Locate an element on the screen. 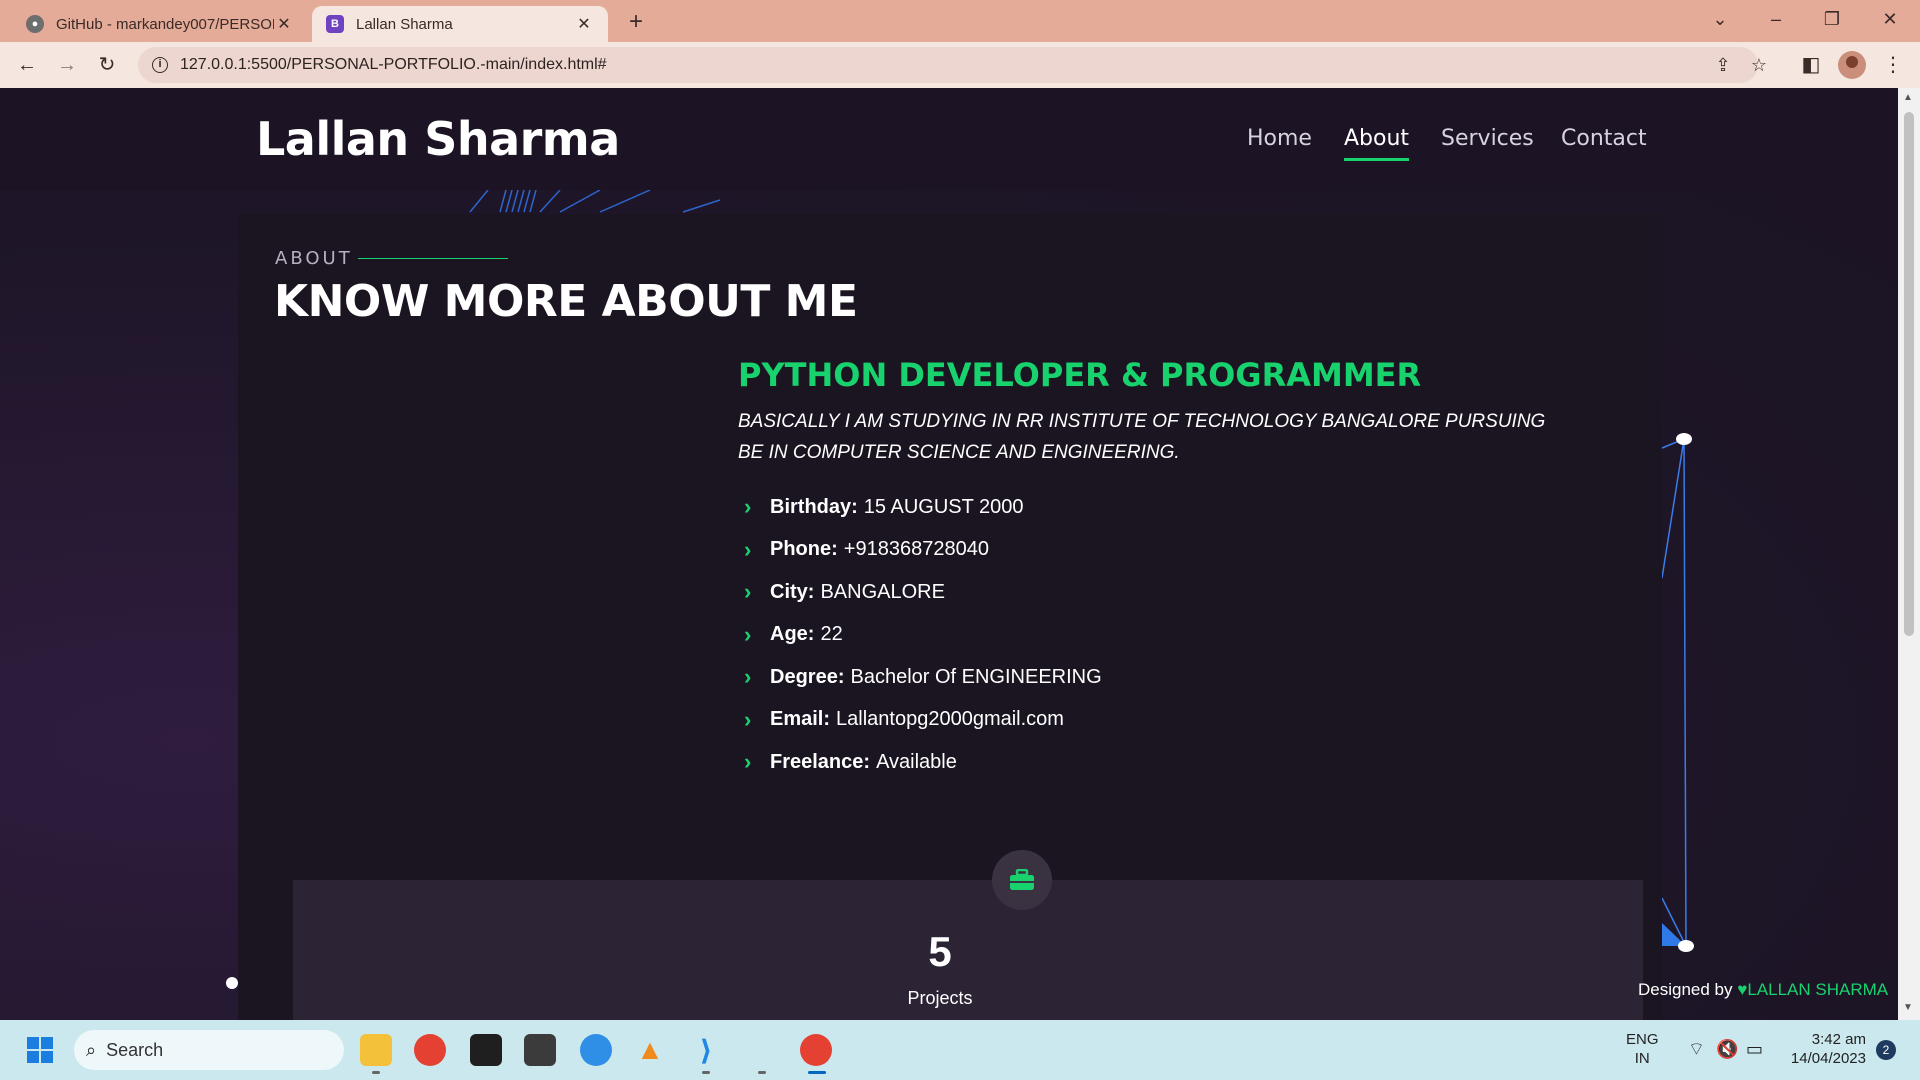 Image resolution: width=1920 pixels, height=1080 pixels. minimize-button: – is located at coordinates (1776, 20).